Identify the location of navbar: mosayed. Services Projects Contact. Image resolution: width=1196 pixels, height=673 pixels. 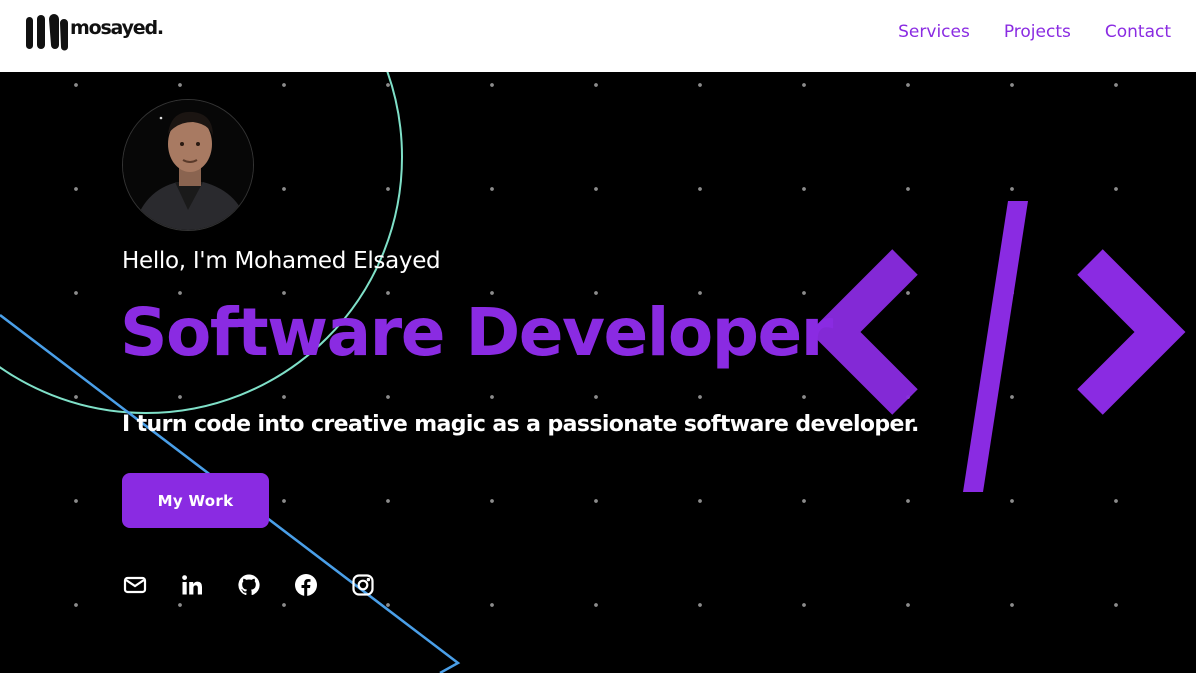
(598, 36).